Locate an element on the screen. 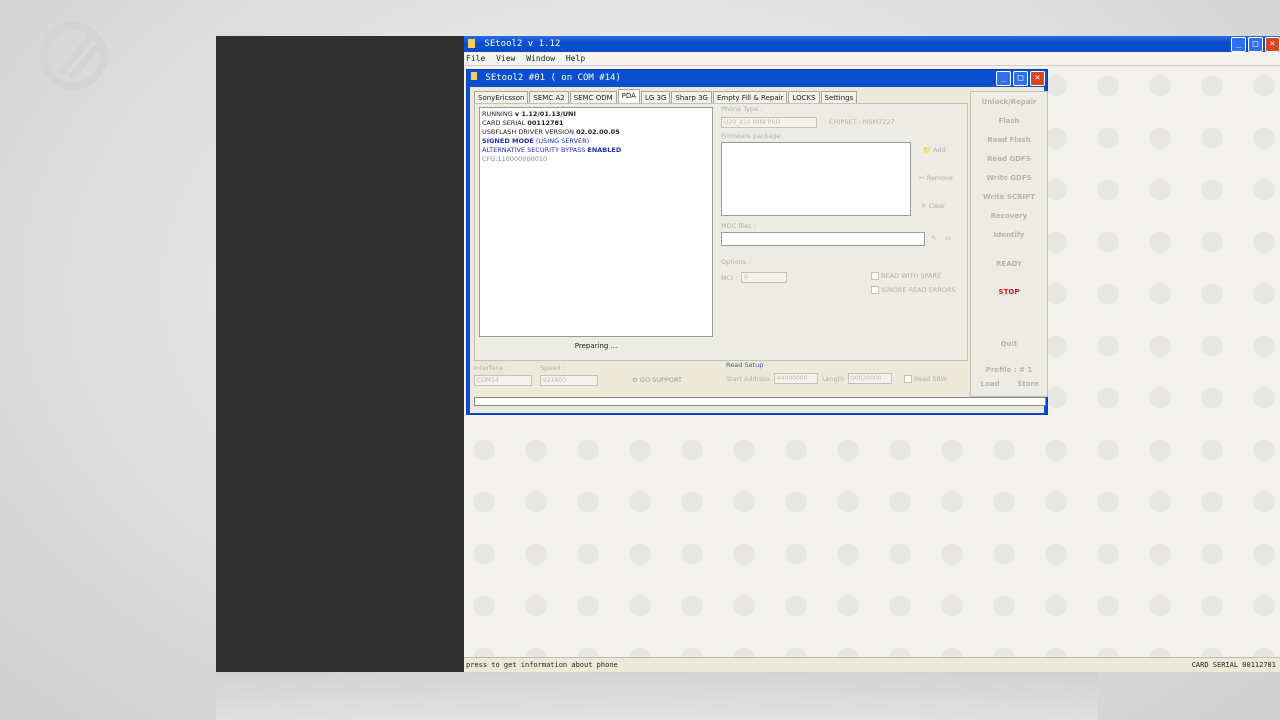 The height and width of the screenshot is (720, 1280). read-flash-button: Read Flash is located at coordinates (1009, 140).